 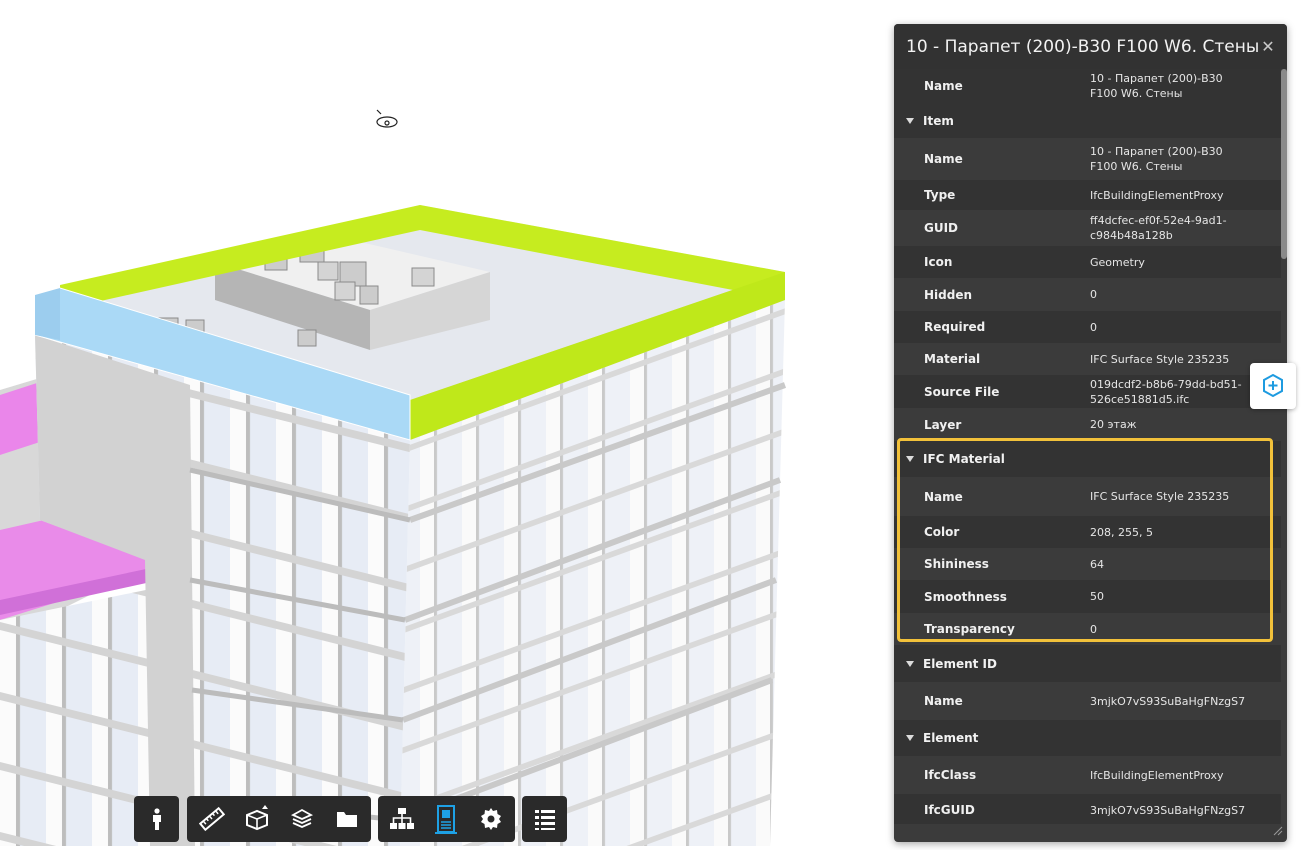 What do you see at coordinates (969, 629) in the screenshot?
I see `property-name: Transparency` at bounding box center [969, 629].